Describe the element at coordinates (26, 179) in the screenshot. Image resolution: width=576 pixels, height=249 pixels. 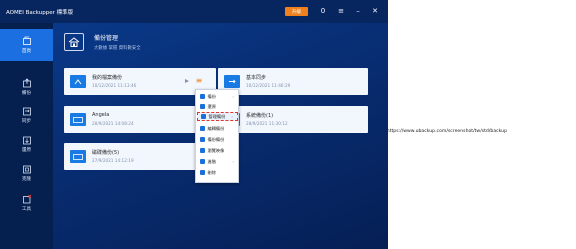
I see `sidebar-item-label: 克隆` at that location.